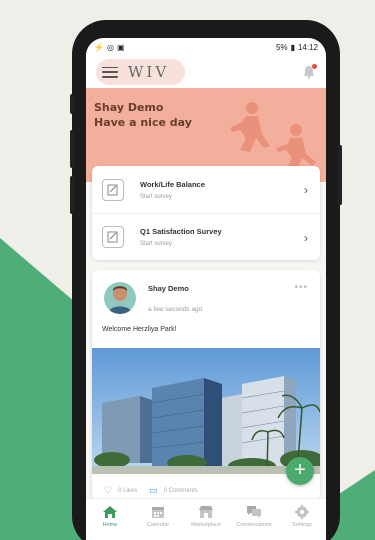 The image size is (375, 540). Describe the element at coordinates (292, 47) in the screenshot. I see `battery-icon: ▮` at that location.